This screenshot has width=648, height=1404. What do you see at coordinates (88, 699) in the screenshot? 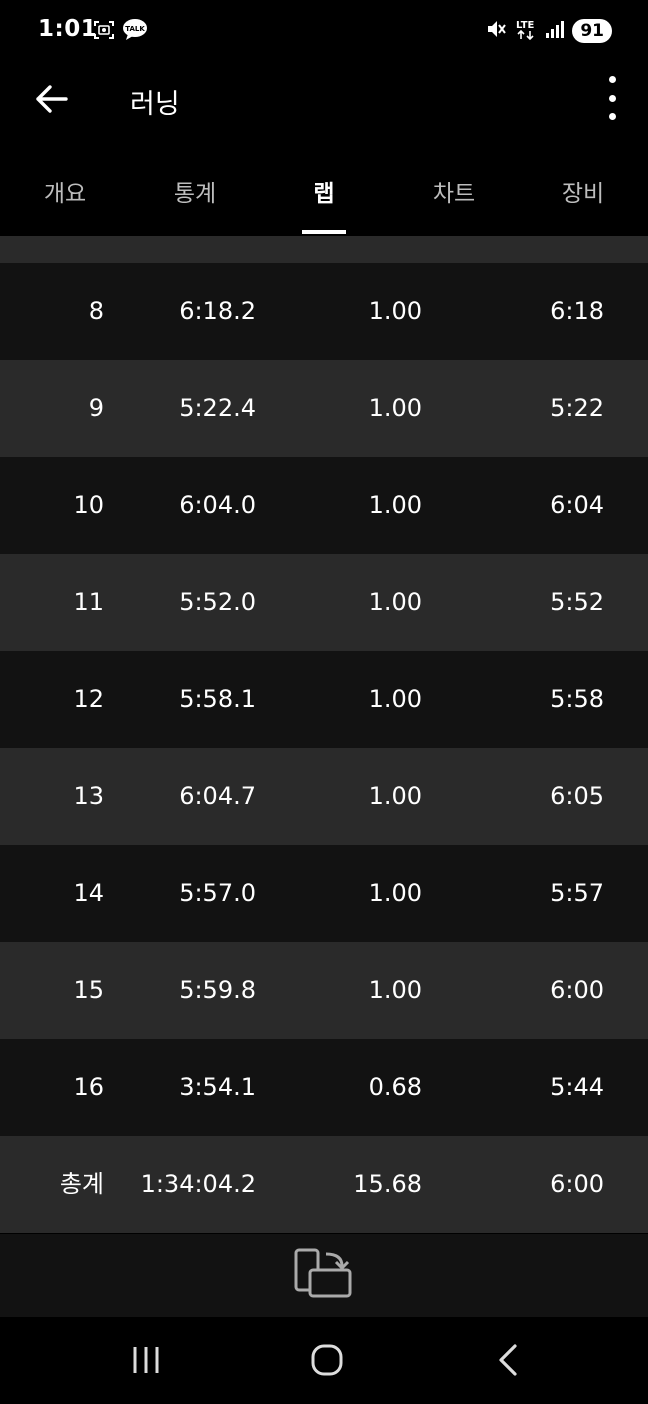
I see `lap-number: 12` at bounding box center [88, 699].